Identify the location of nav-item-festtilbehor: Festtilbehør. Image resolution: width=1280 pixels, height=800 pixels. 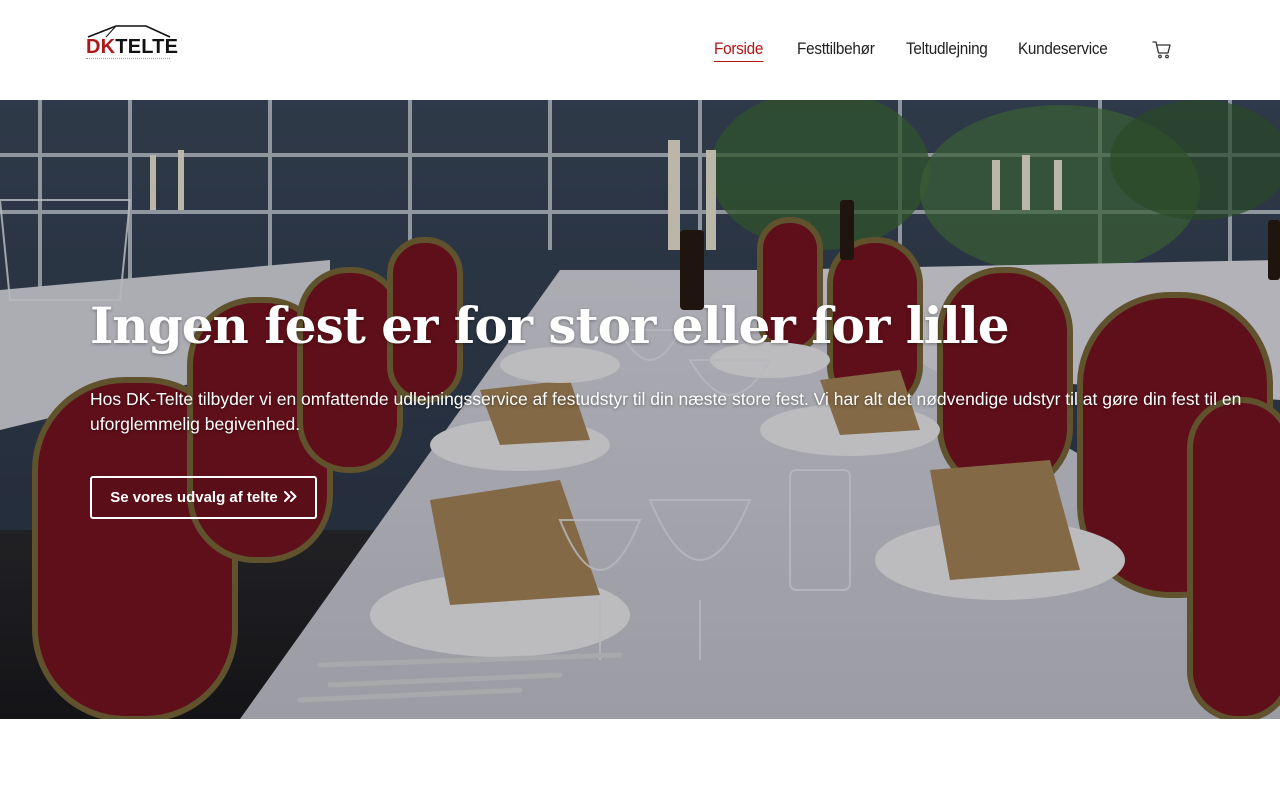
(836, 49).